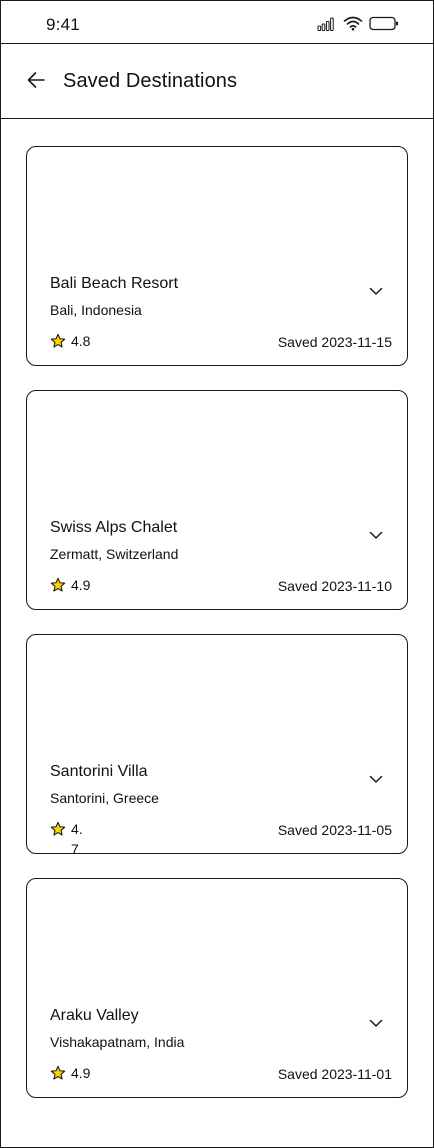  Describe the element at coordinates (81, 341) in the screenshot. I see `rating-value: 4.8` at that location.